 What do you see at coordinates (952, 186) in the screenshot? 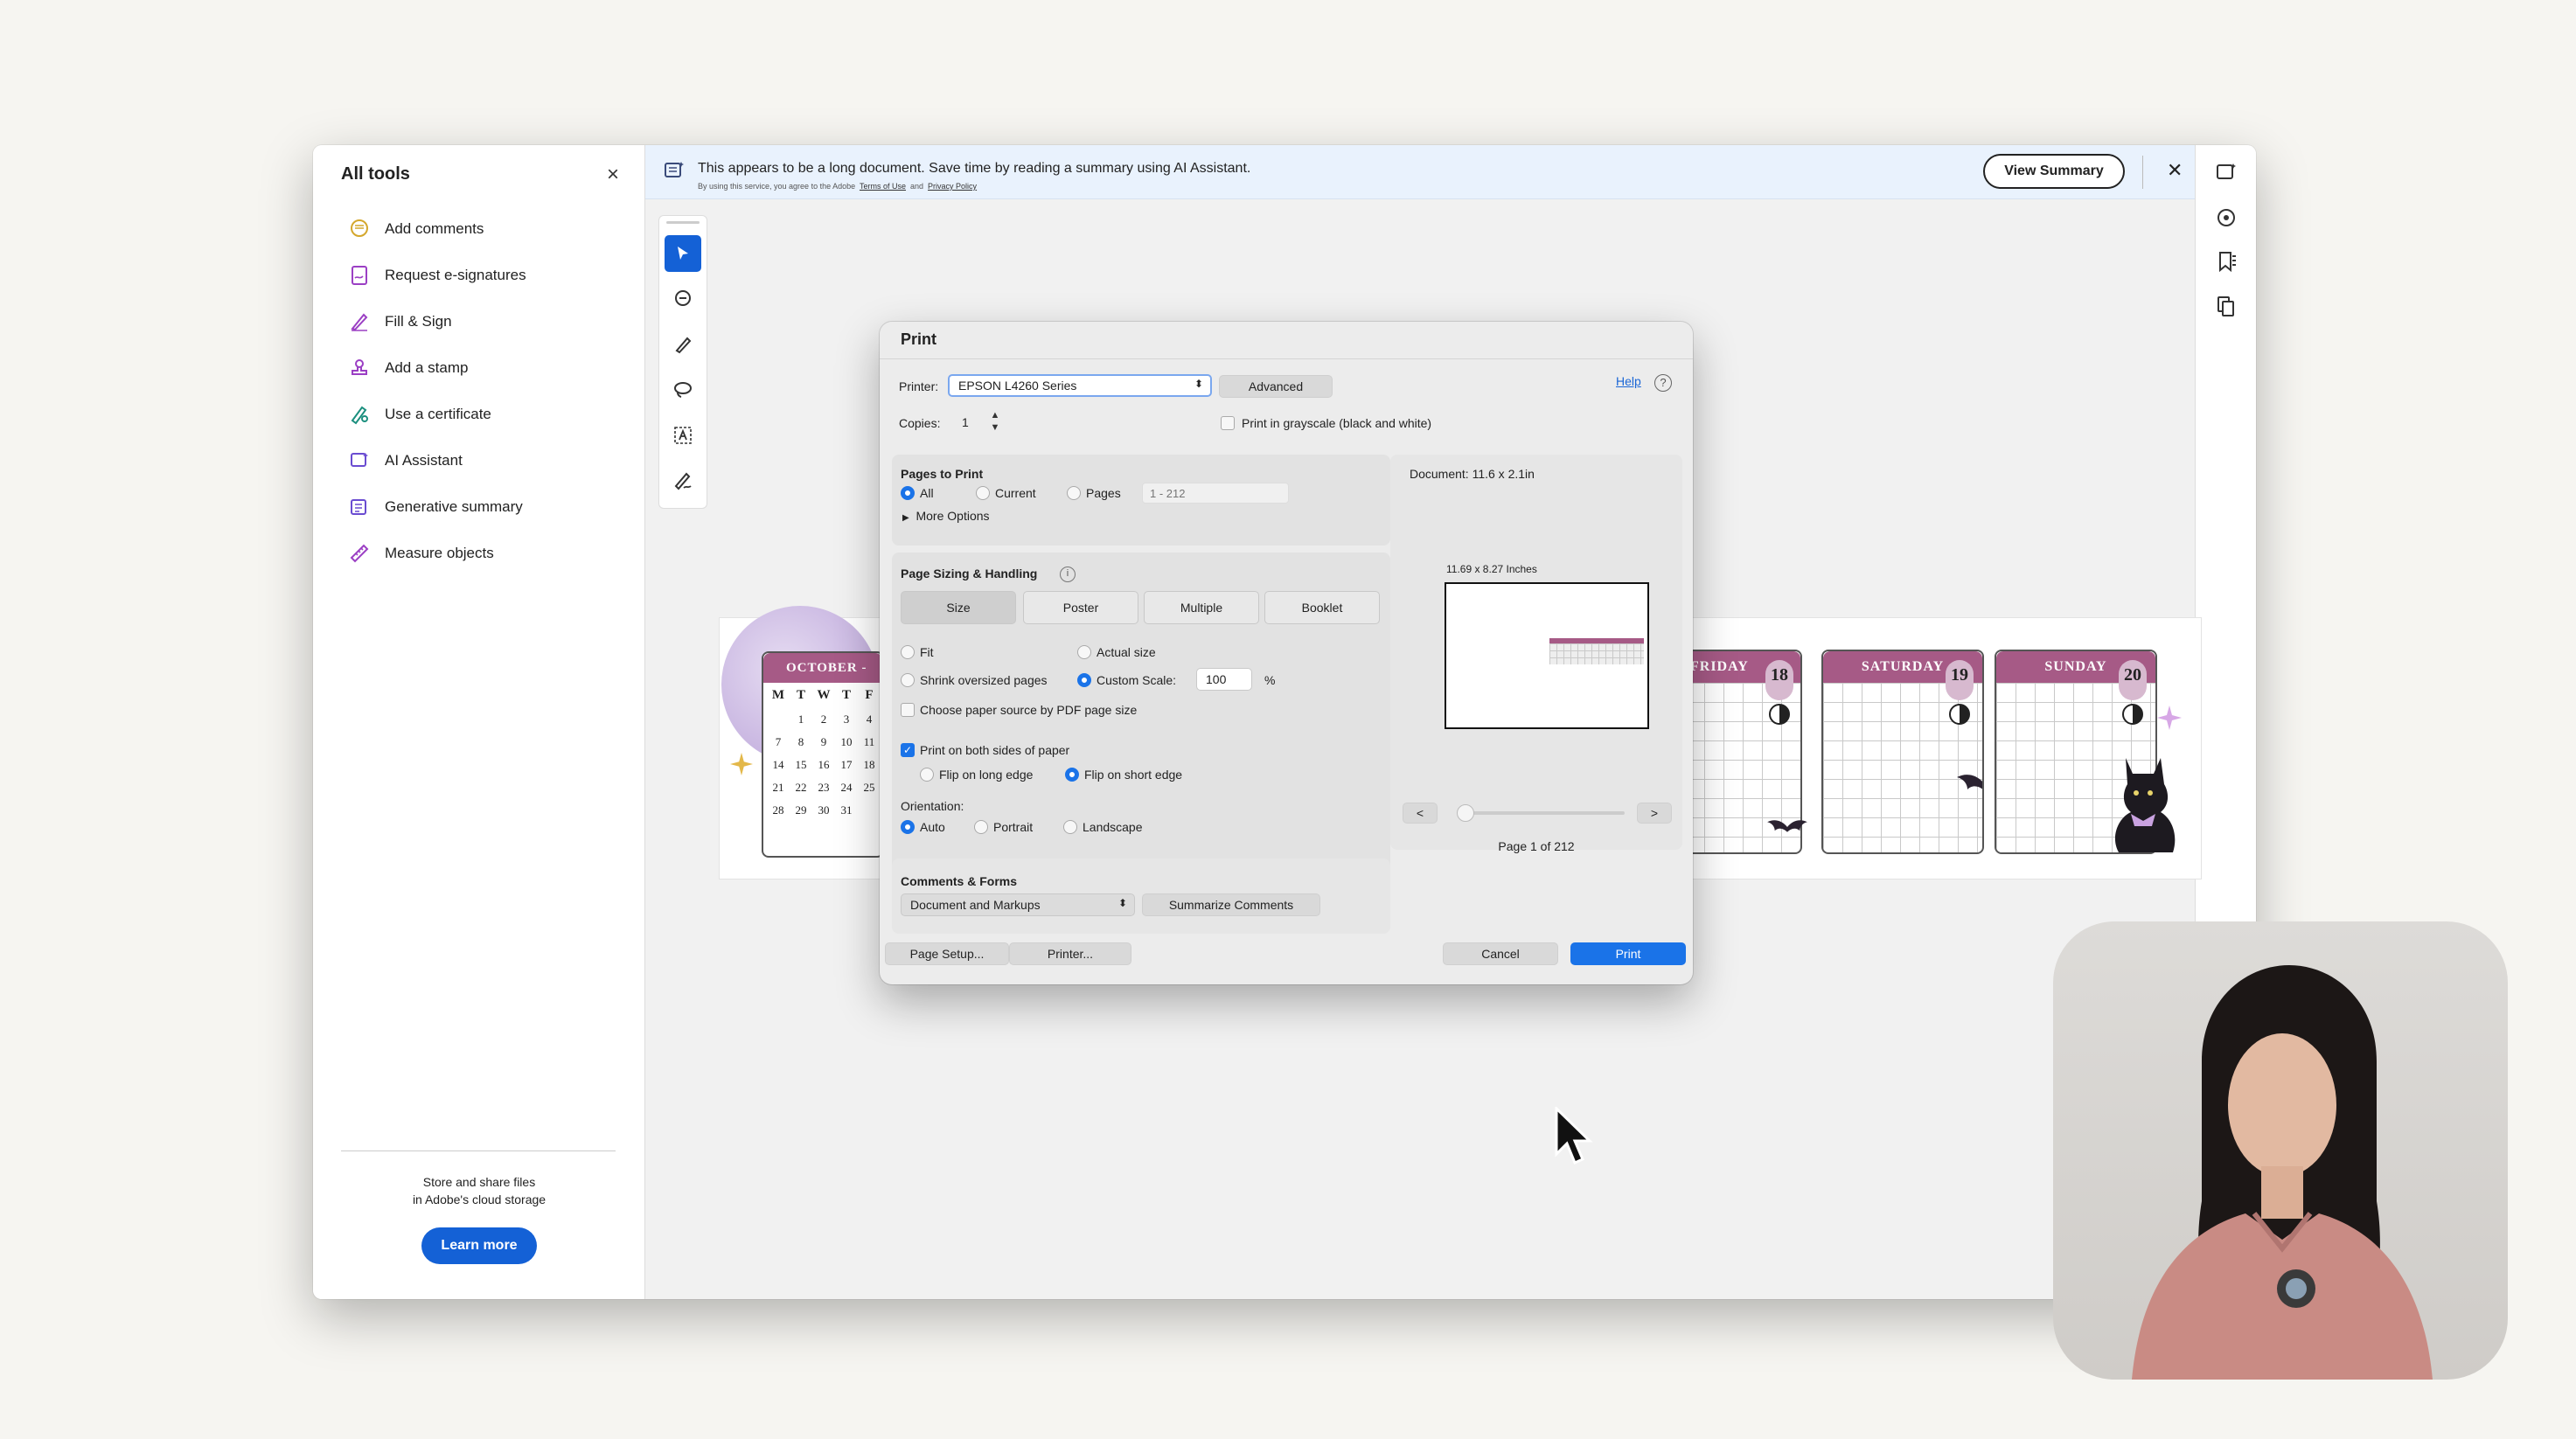
I see `privacy-link: Privacy Policy` at bounding box center [952, 186].